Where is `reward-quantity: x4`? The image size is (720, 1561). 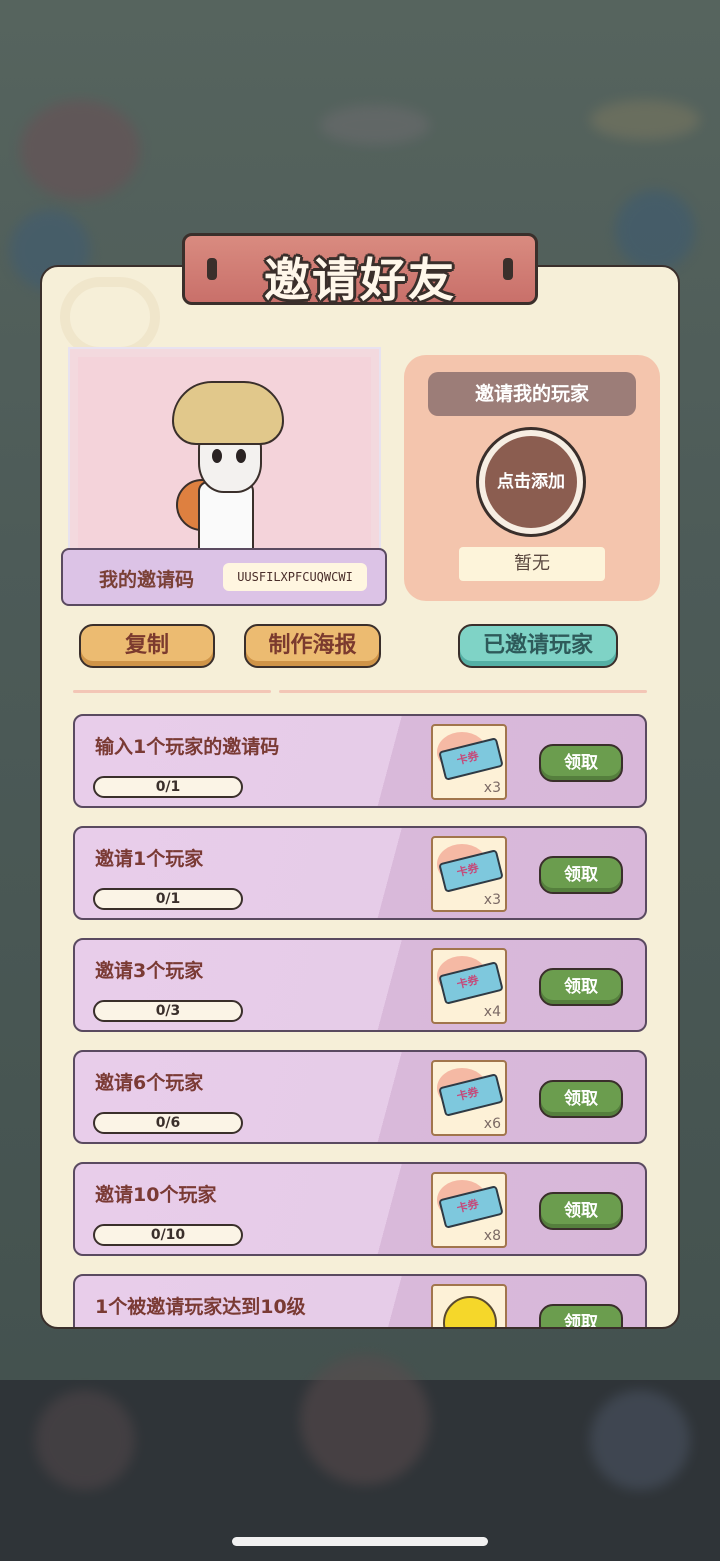
reward-quantity: x4 is located at coordinates (492, 1012).